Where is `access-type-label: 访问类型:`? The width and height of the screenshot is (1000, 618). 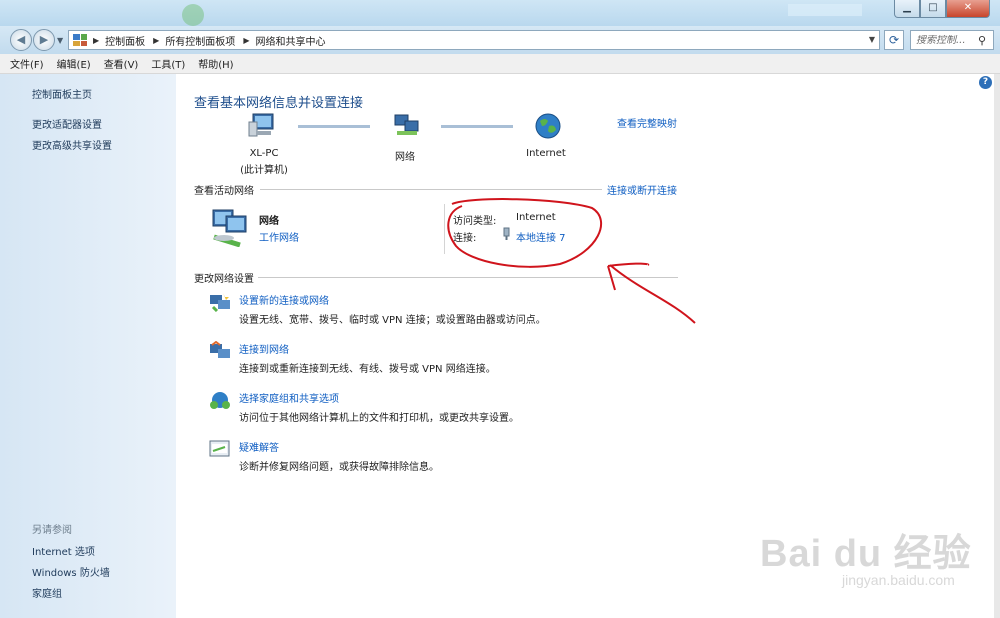
access-type-label: 访问类型: is located at coordinates (475, 221).